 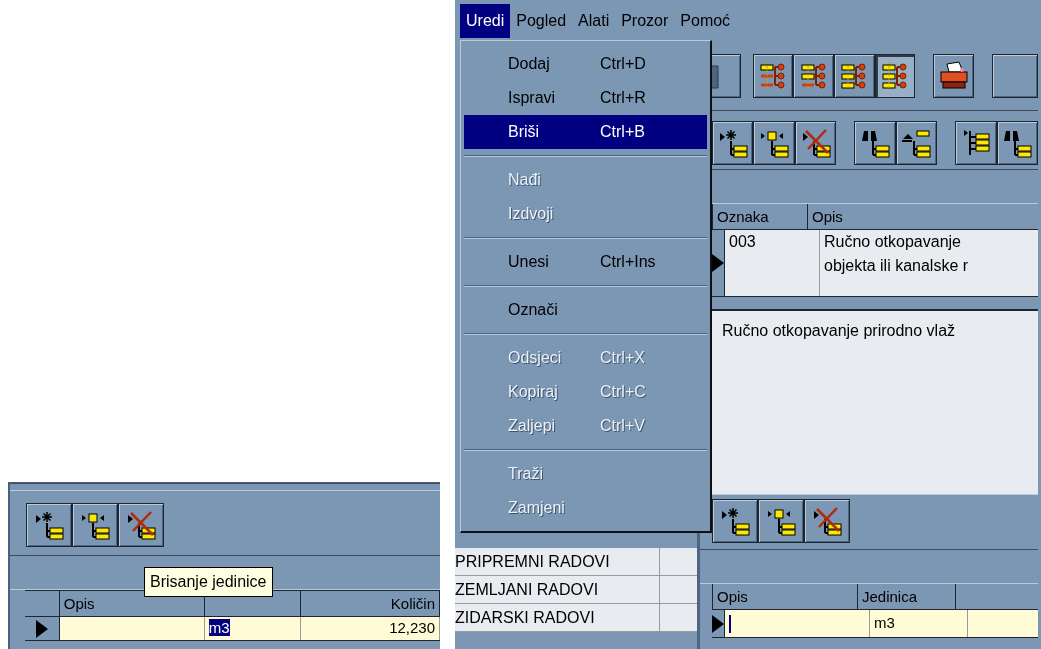 I want to click on menu-item-label: Nađi, so click(x=525, y=180).